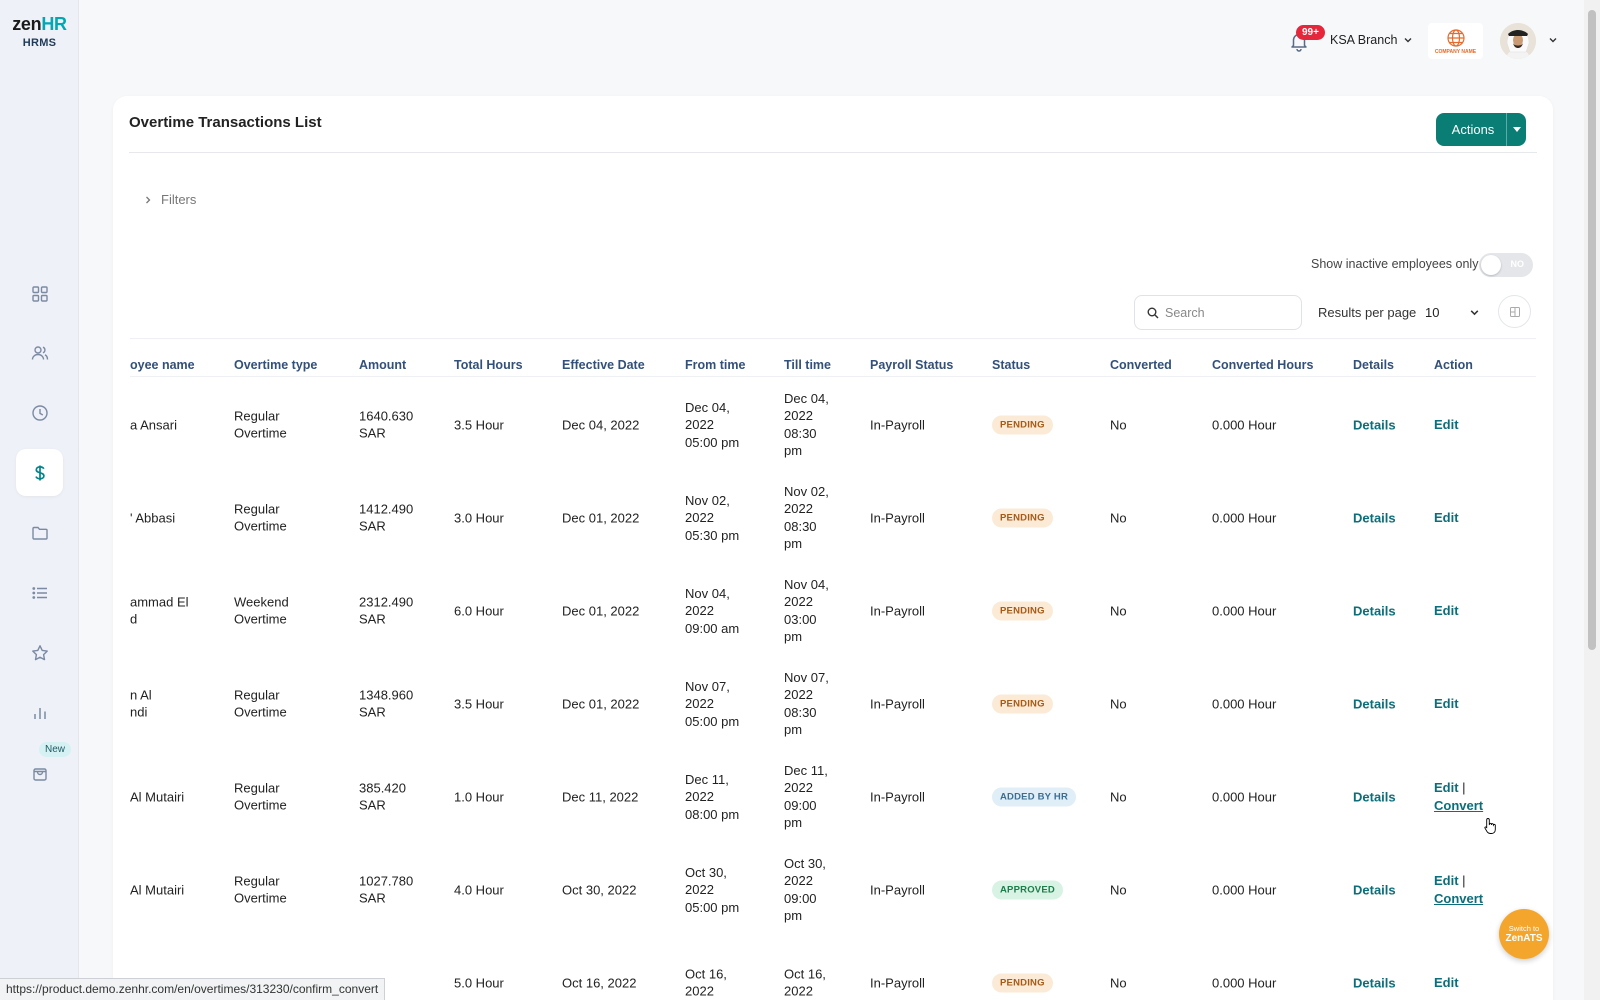  What do you see at coordinates (911, 365) in the screenshot?
I see `column-header: Payroll Status` at bounding box center [911, 365].